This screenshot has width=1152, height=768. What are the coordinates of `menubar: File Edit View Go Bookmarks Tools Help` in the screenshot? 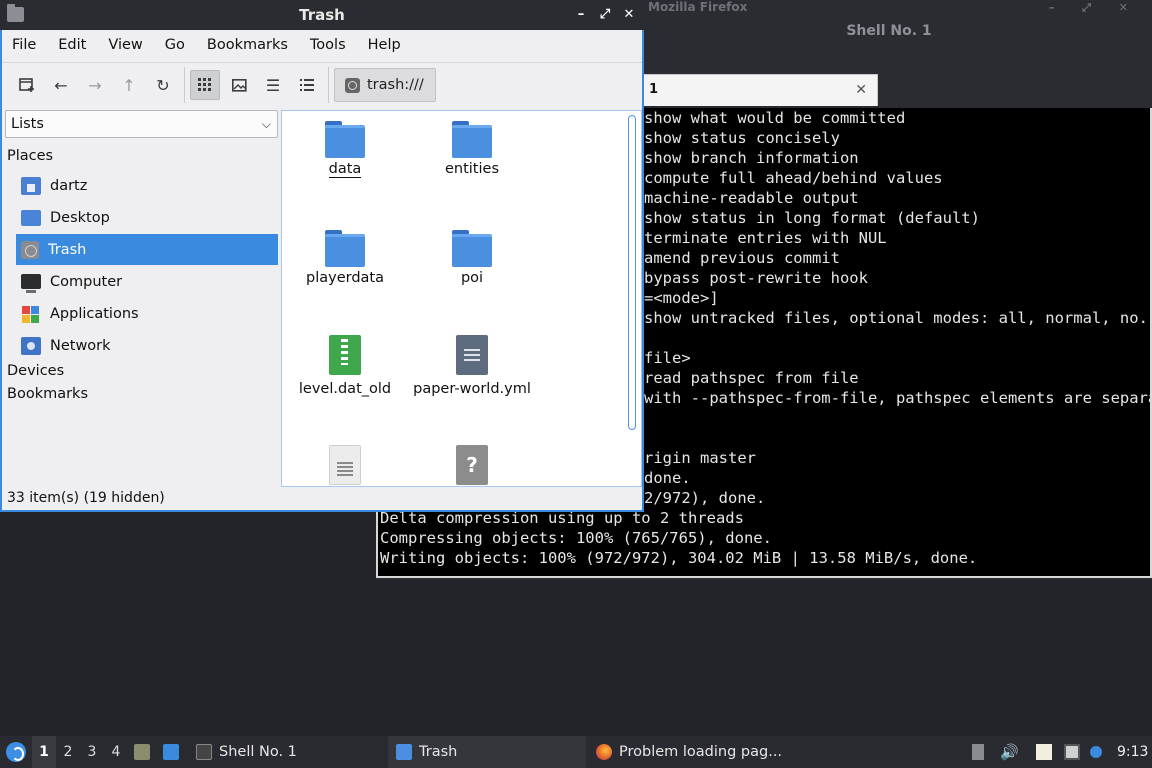 It's located at (322, 45).